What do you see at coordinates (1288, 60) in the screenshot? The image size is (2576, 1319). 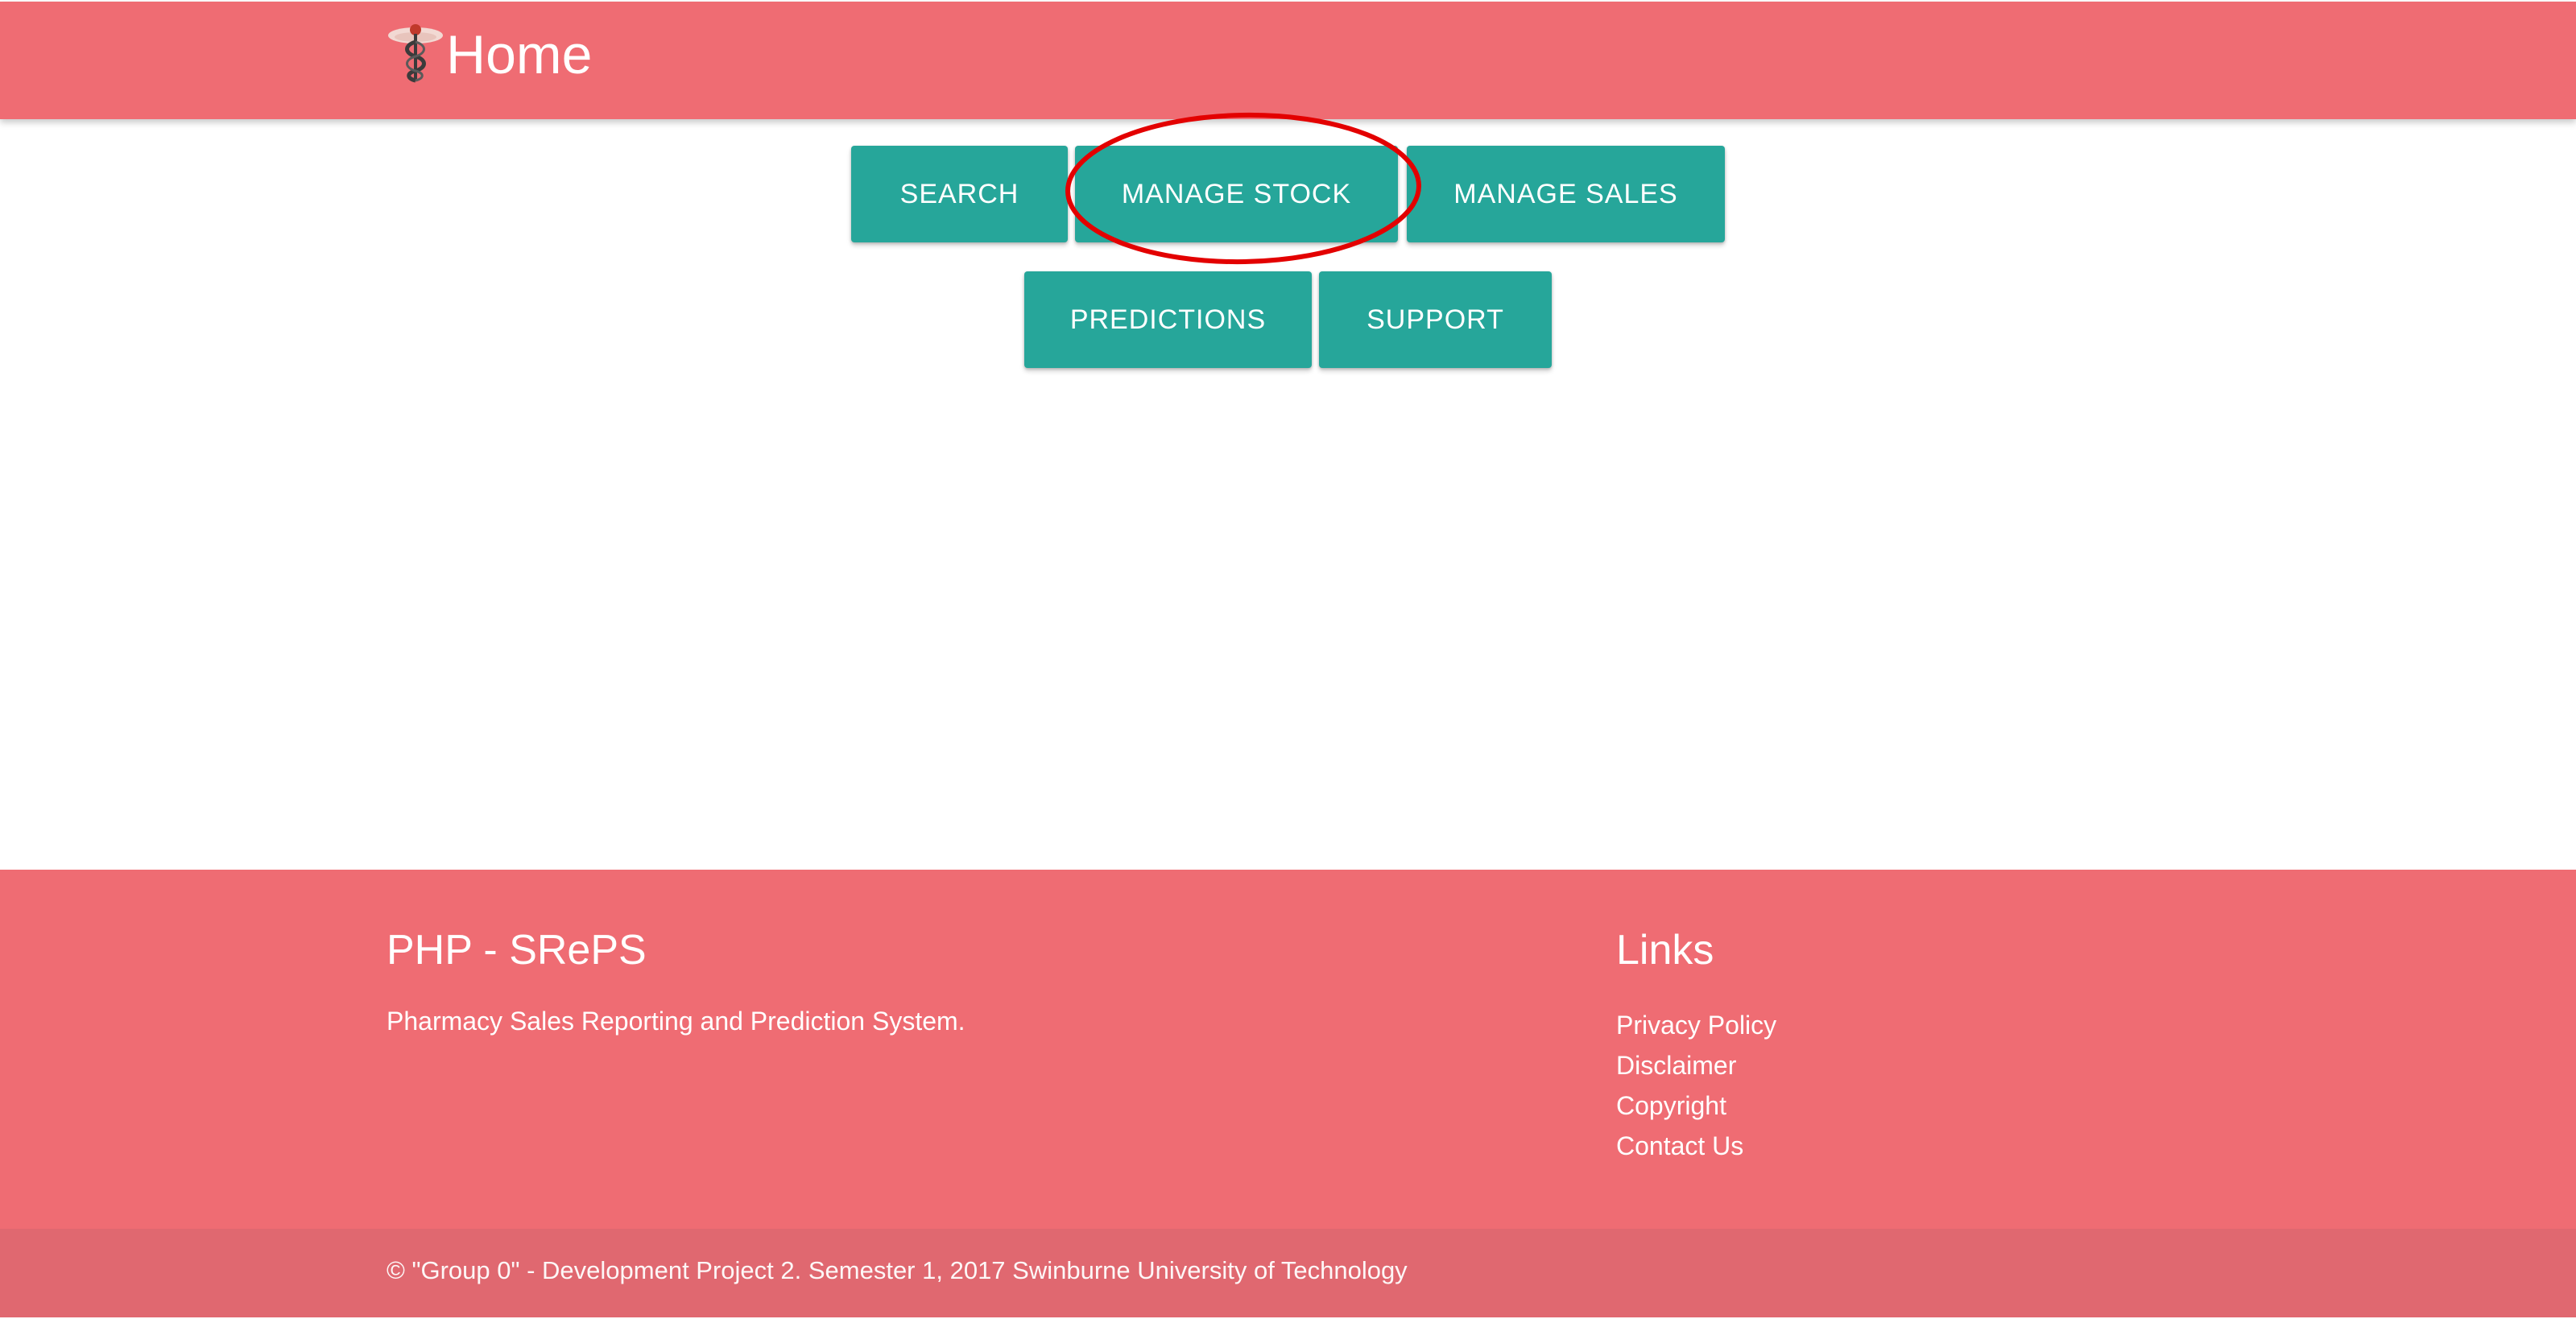 I see `header-bar: Home` at bounding box center [1288, 60].